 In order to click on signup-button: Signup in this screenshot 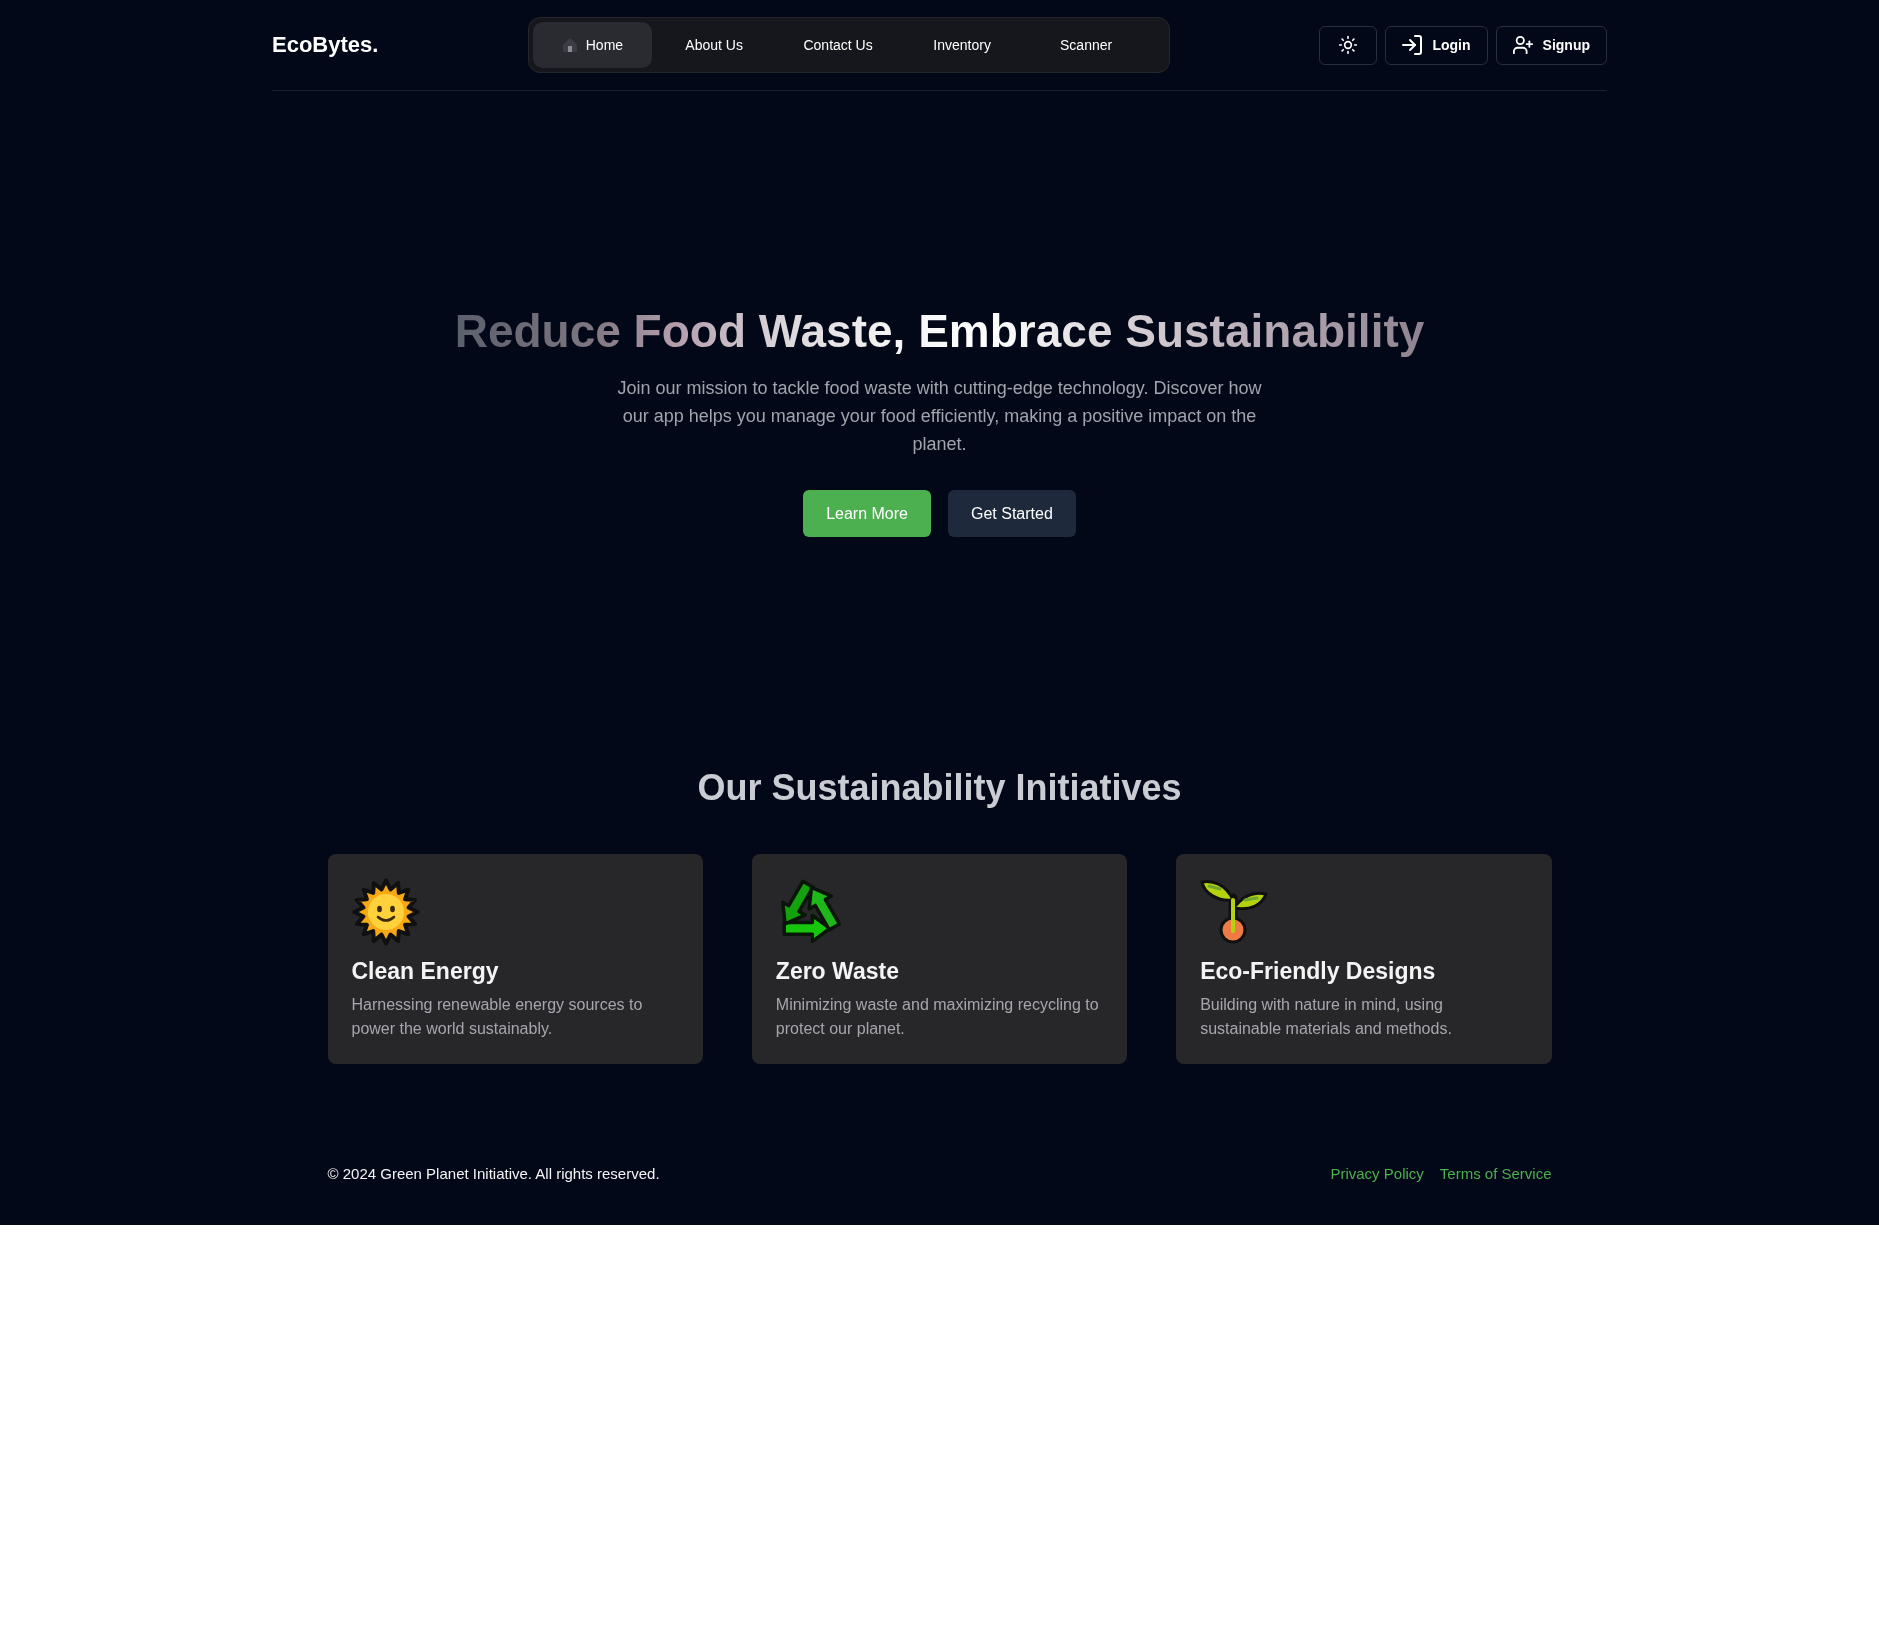, I will do `click(1551, 45)`.